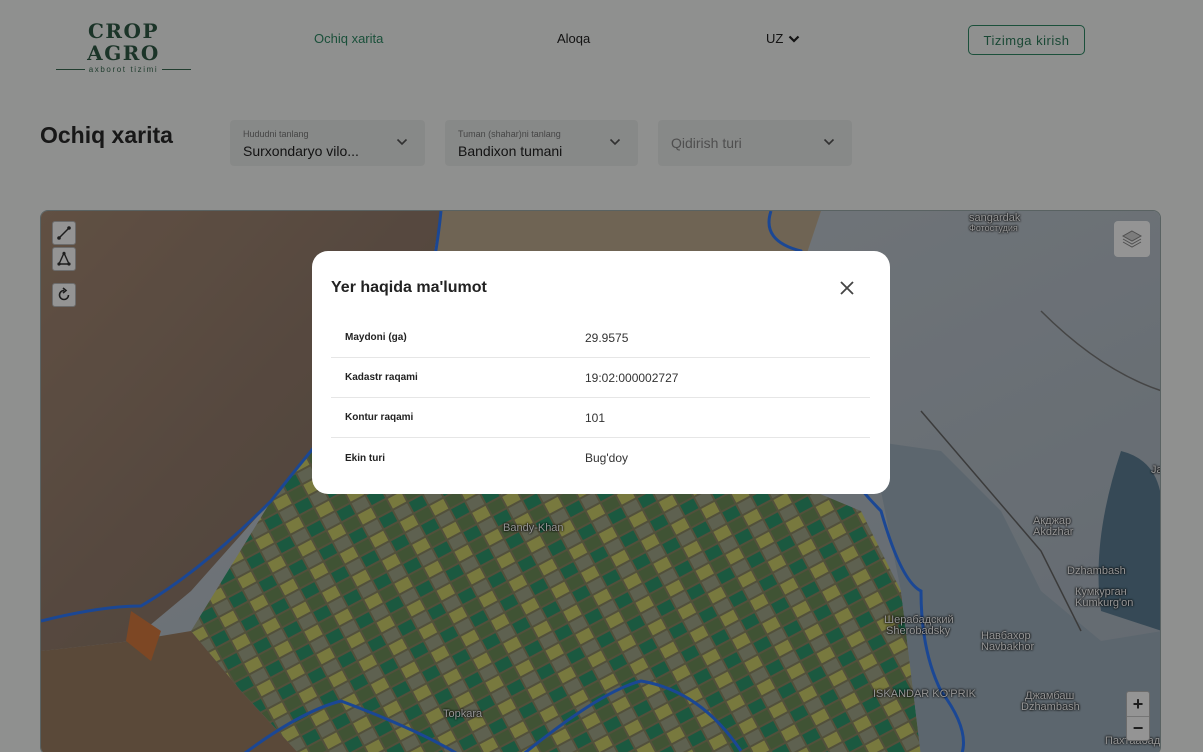 This screenshot has height=752, width=1203. What do you see at coordinates (632, 377) in the screenshot?
I see `row-value: 19:02:000002727` at bounding box center [632, 377].